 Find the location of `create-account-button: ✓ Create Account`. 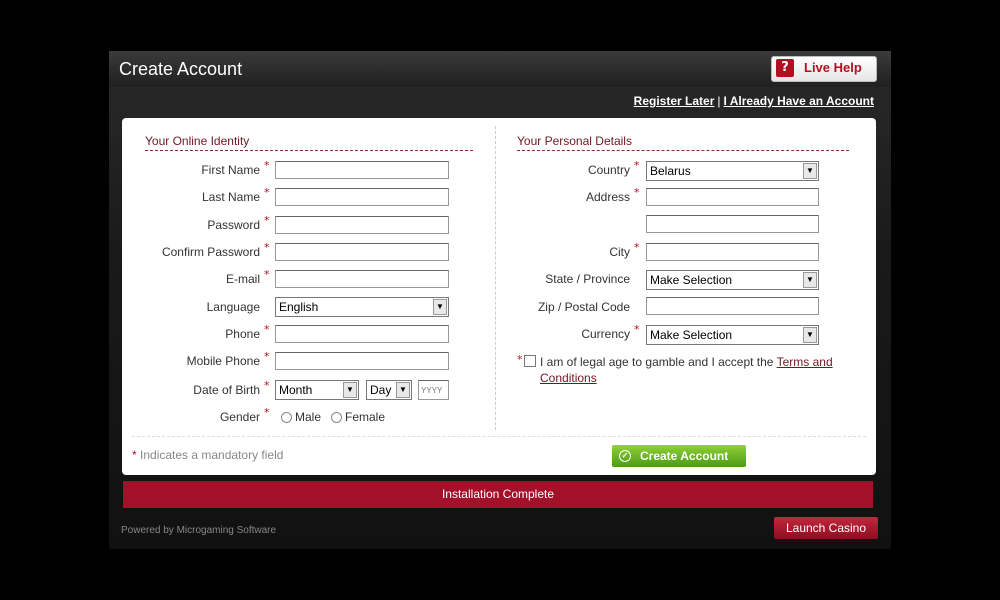

create-account-button: ✓ Create Account is located at coordinates (679, 456).